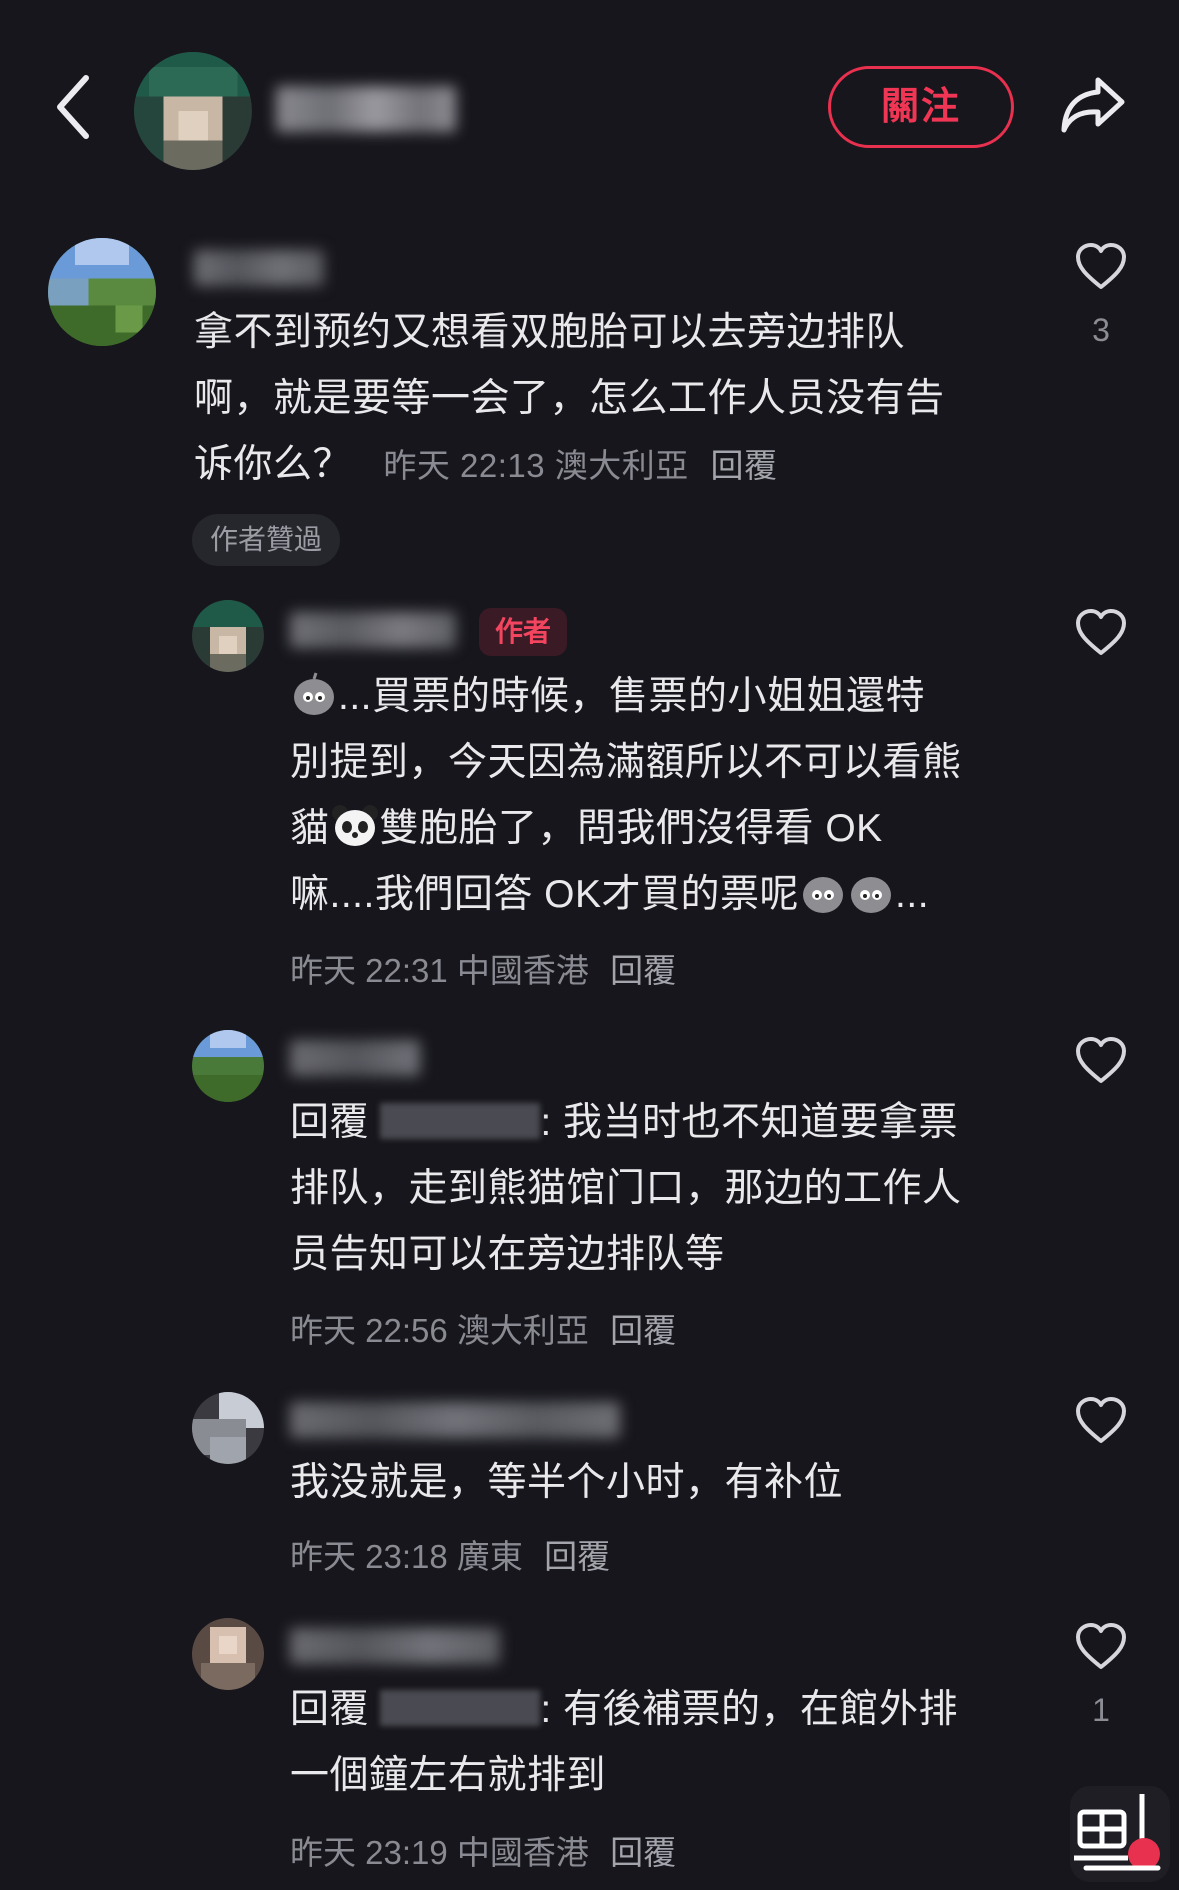 The image size is (1179, 1890). Describe the element at coordinates (567, 1482) in the screenshot. I see `reply-text: 我没就是，等半个小时，有补位` at that location.